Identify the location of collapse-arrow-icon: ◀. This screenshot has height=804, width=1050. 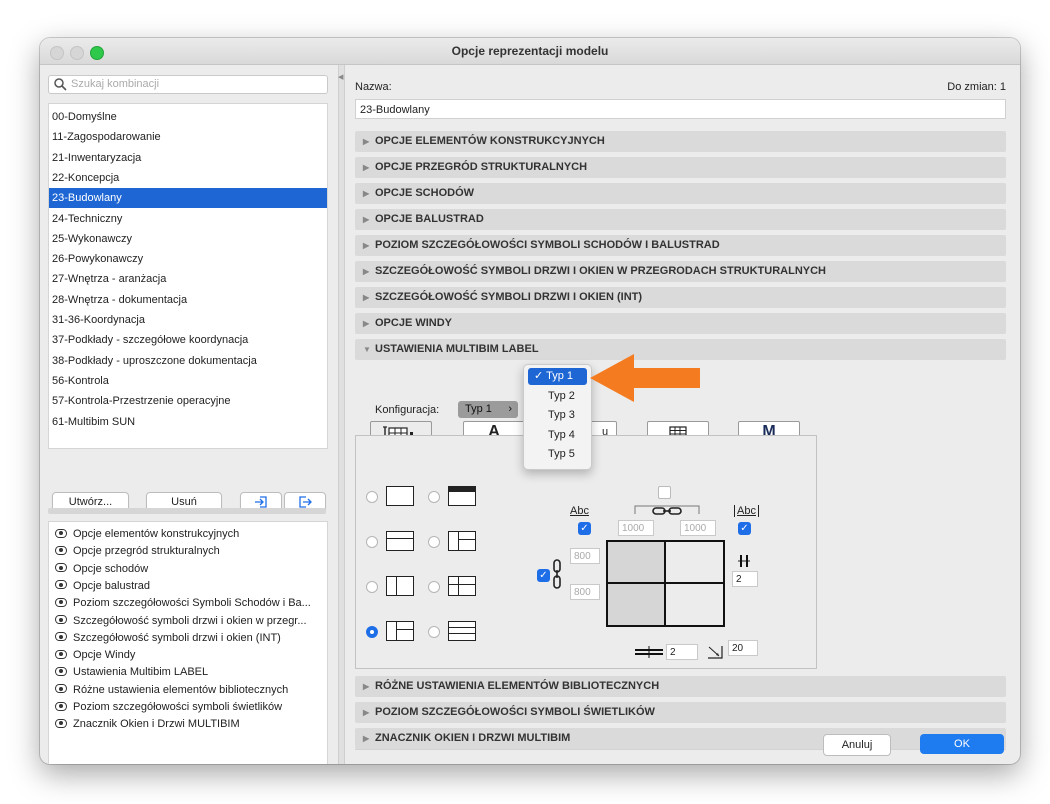
(340, 77).